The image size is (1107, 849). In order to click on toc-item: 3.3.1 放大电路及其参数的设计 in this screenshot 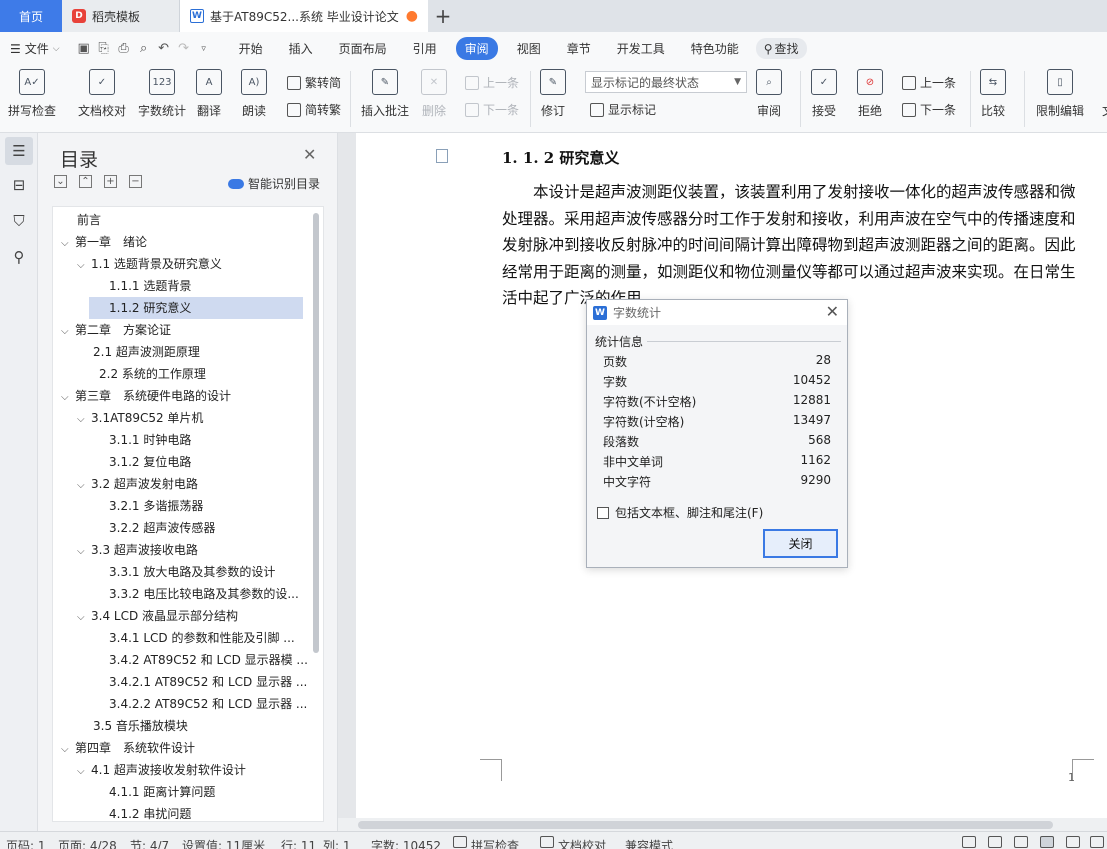, I will do `click(184, 572)`.